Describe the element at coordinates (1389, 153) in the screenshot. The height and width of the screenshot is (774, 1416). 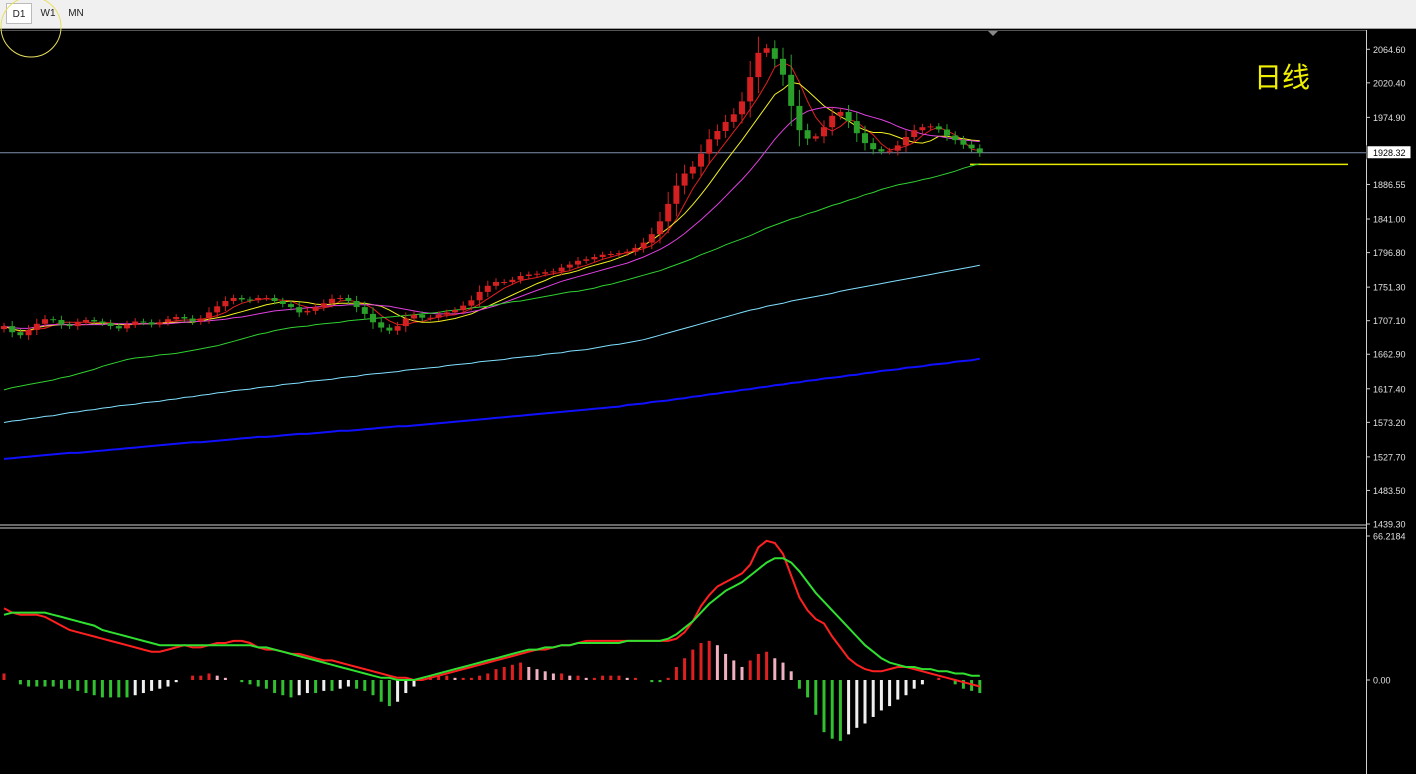
I see `price-tick-label: 1928.32` at that location.